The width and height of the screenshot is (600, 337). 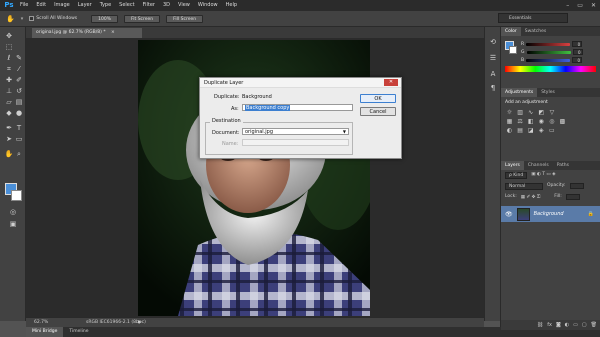 What do you see at coordinates (231, 5) in the screenshot?
I see `menu-help: Help` at bounding box center [231, 5].